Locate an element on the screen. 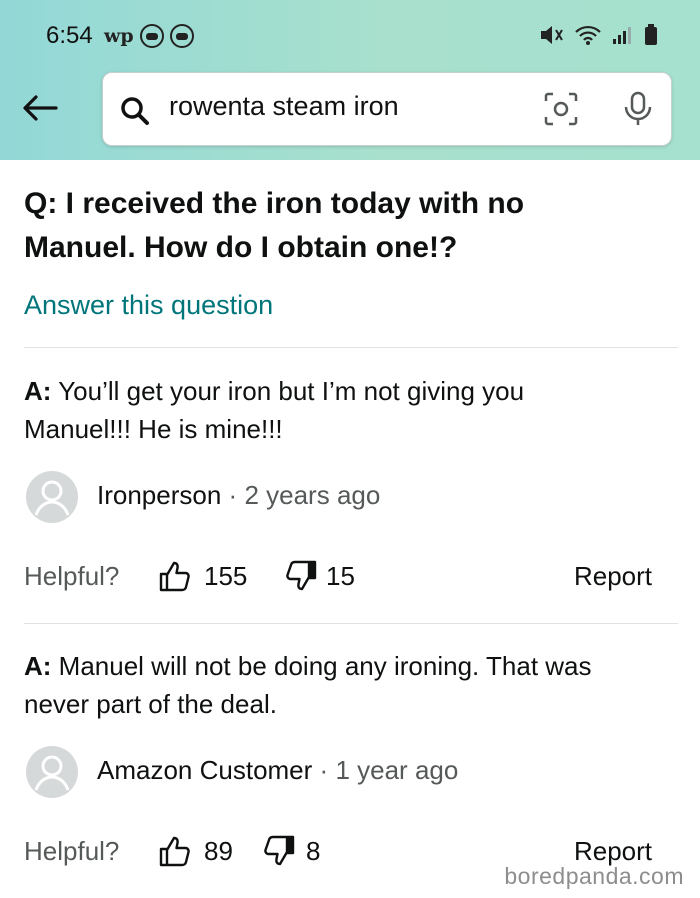 The width and height of the screenshot is (700, 898). answer-this-question-link: Answer this question is located at coordinates (148, 305).